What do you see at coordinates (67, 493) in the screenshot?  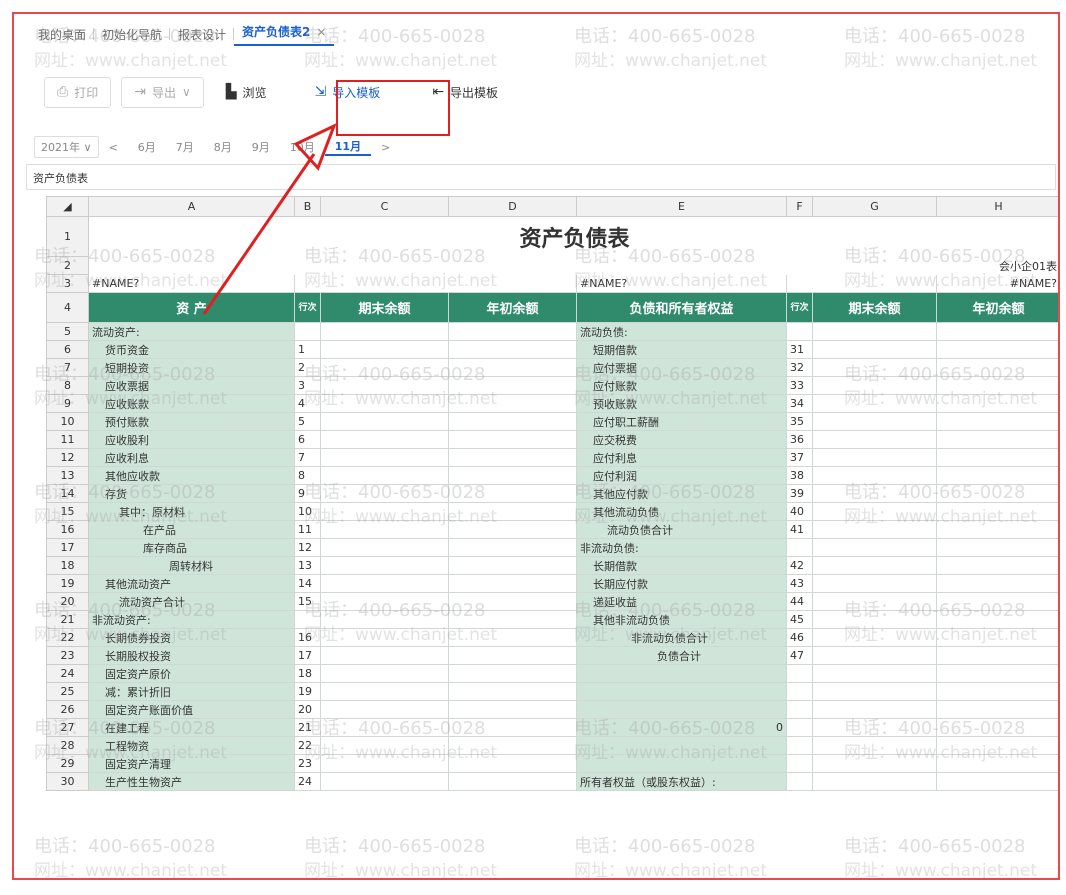 I see `row-header: 14` at bounding box center [67, 493].